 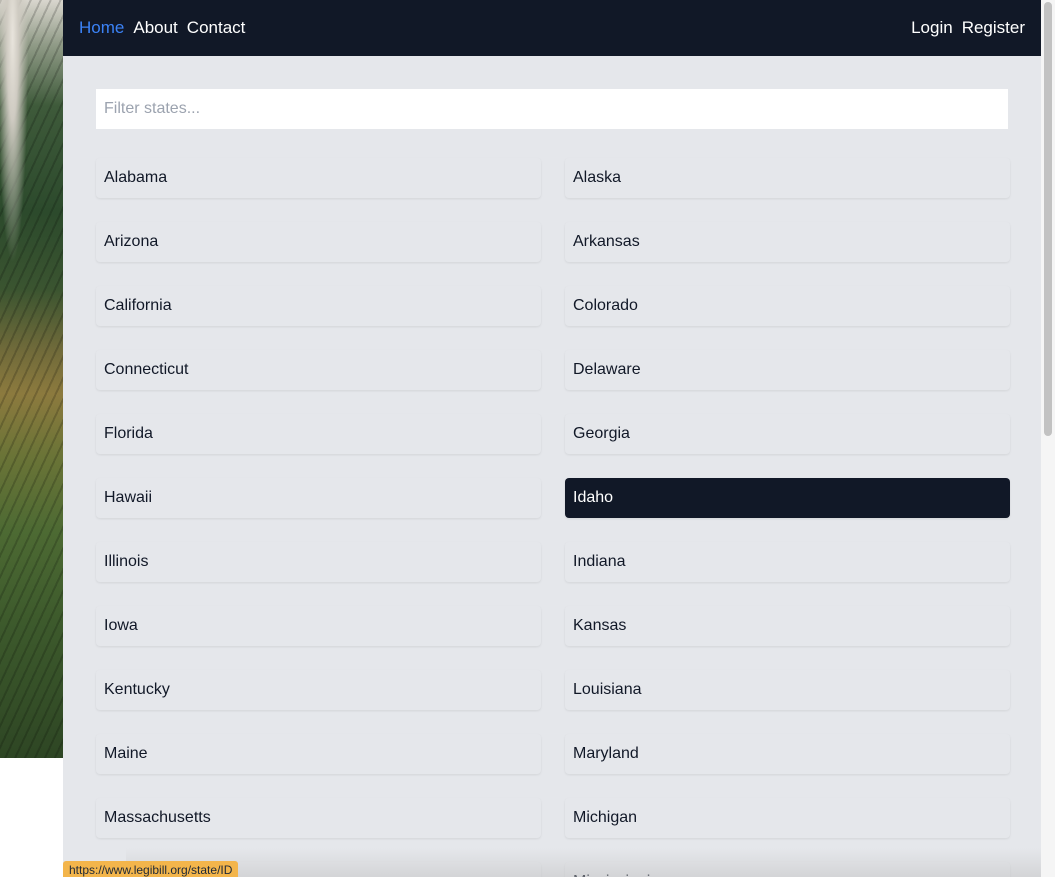 I want to click on status-bar-url: https://www.legibill.org/state/ID, so click(x=151, y=869).